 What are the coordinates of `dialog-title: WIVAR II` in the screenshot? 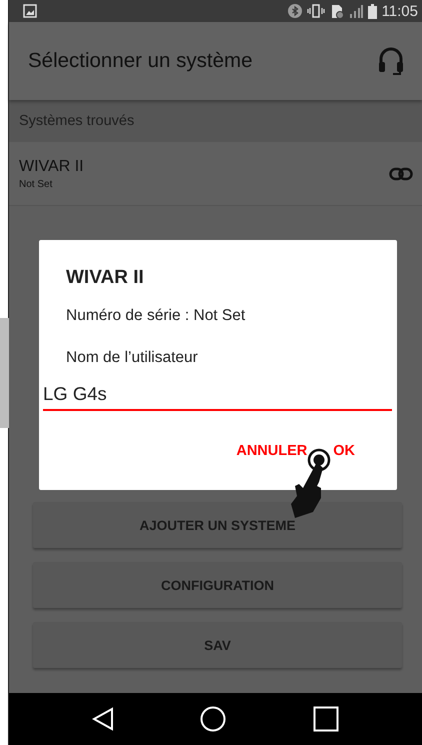 It's located at (105, 278).